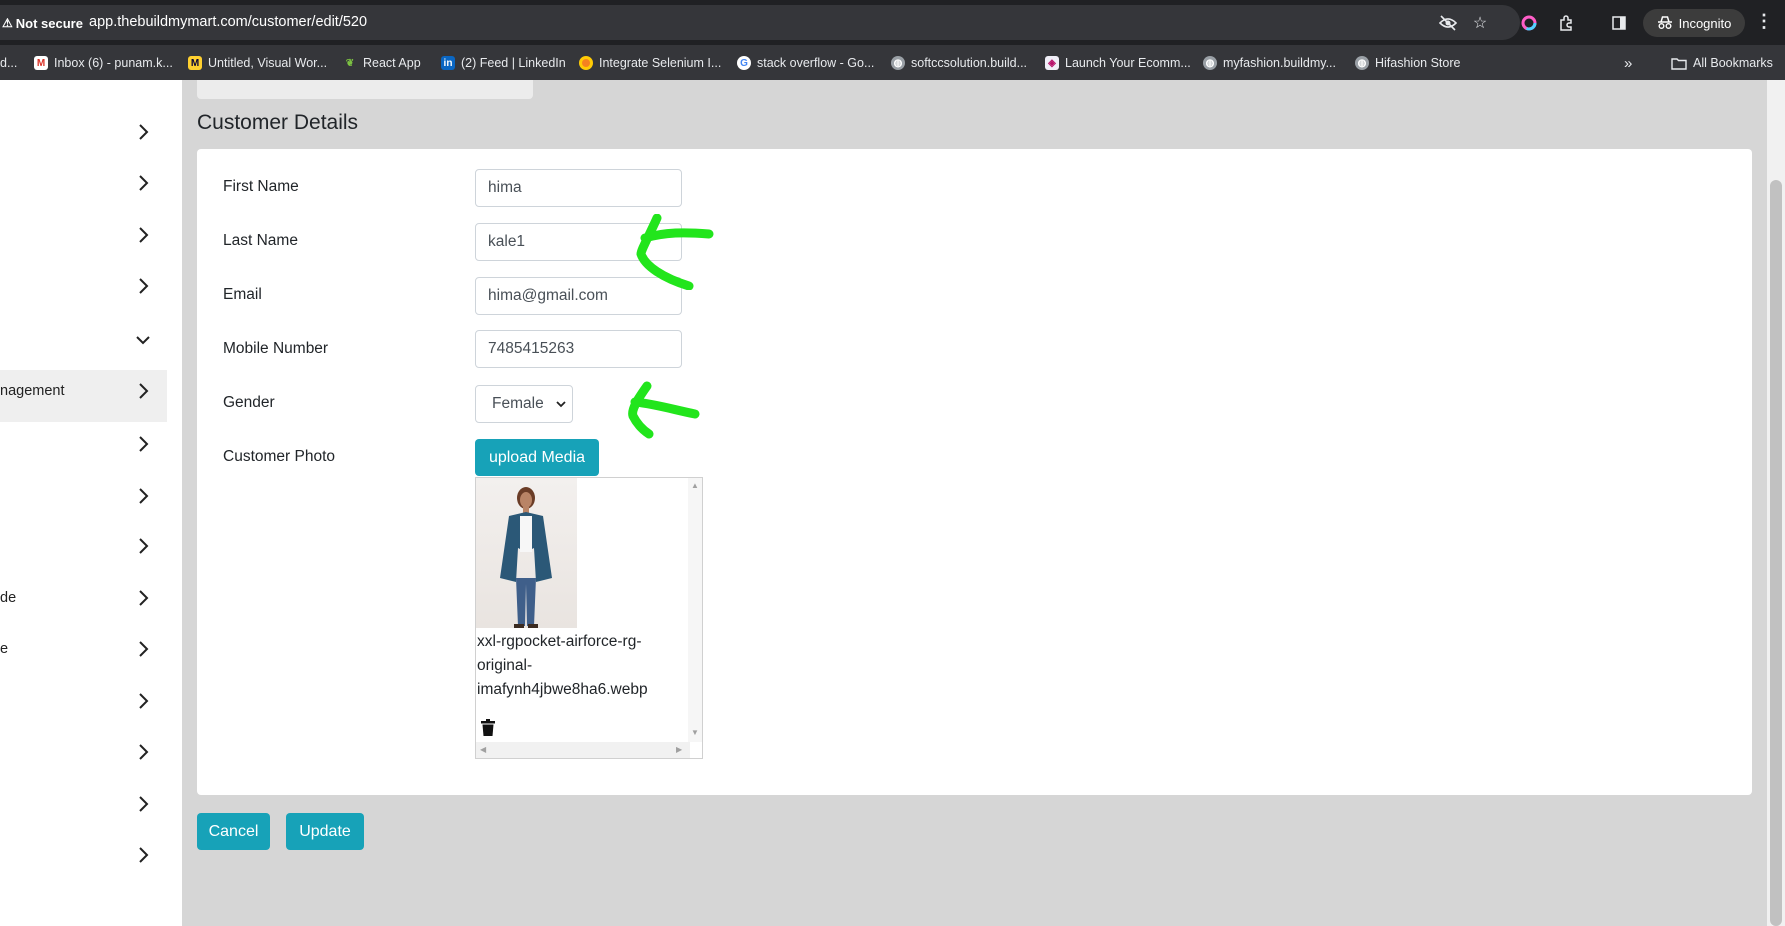  I want to click on update-button: Update, so click(325, 831).